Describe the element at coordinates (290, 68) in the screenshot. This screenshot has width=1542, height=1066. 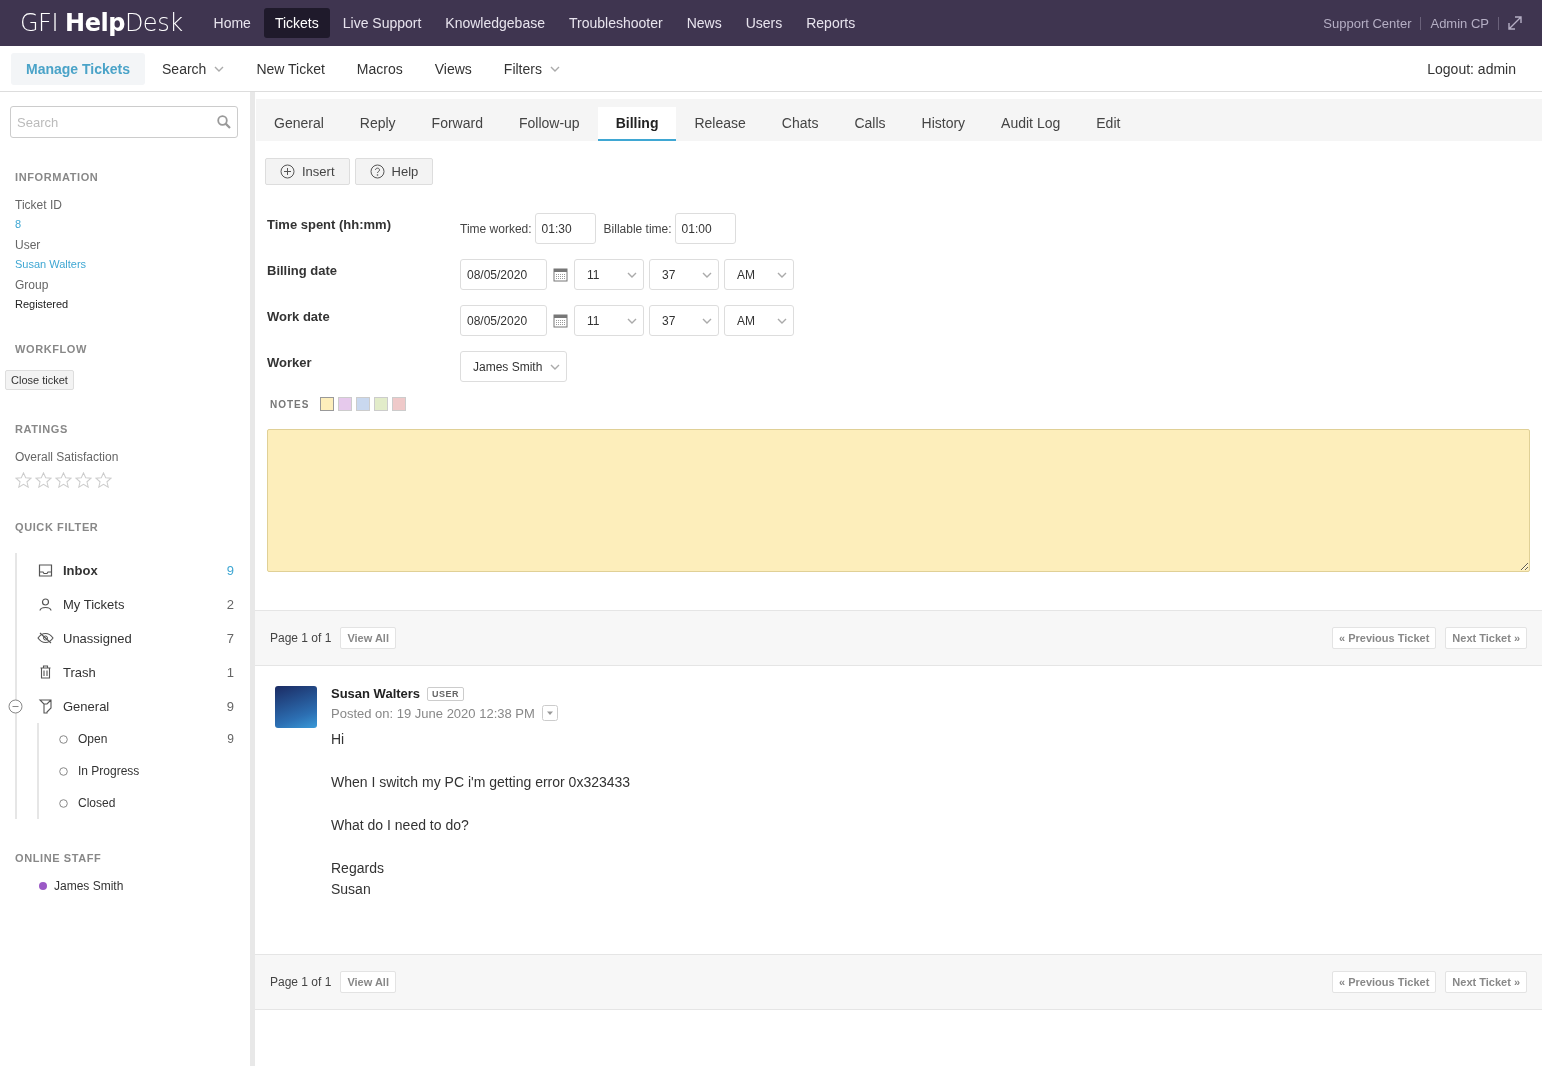
I see `subnav-item: New Ticket` at that location.